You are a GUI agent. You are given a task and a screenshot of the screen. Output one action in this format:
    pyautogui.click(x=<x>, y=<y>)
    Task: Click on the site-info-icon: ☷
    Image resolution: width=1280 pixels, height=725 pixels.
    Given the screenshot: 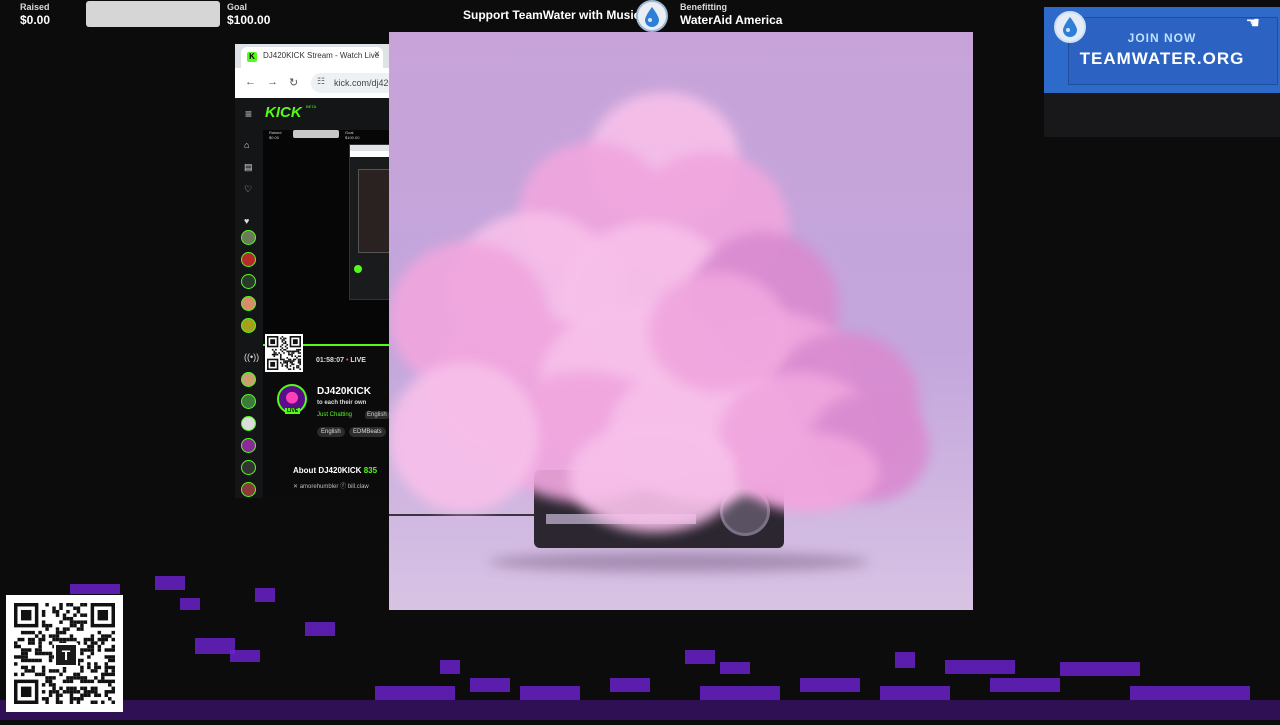 What is the action you would take?
    pyautogui.click(x=321, y=81)
    